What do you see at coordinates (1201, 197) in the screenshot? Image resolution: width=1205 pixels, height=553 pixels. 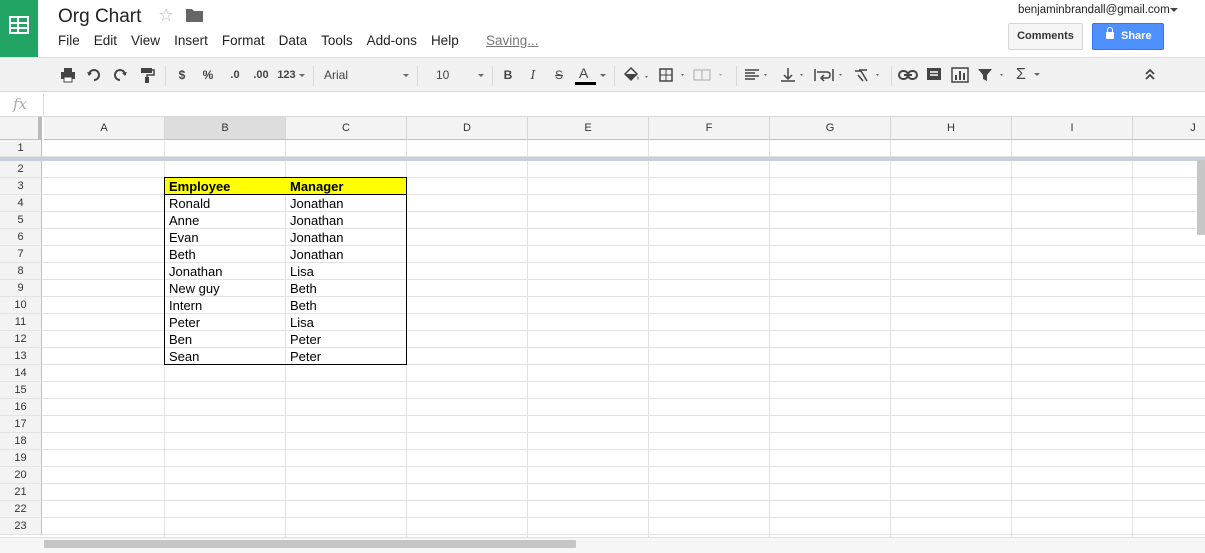 I see `vertical-scrollbar` at bounding box center [1201, 197].